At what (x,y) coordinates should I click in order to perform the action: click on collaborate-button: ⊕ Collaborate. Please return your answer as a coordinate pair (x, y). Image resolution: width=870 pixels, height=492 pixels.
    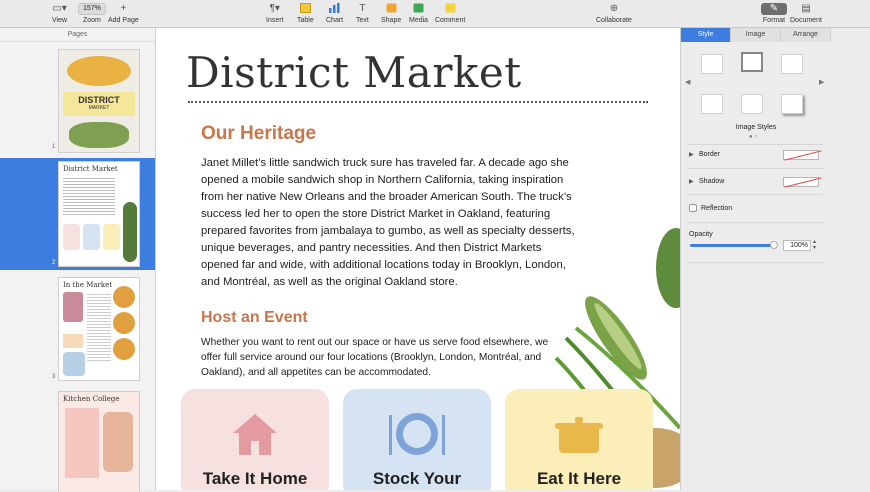
    Looking at the image, I should click on (614, 13).